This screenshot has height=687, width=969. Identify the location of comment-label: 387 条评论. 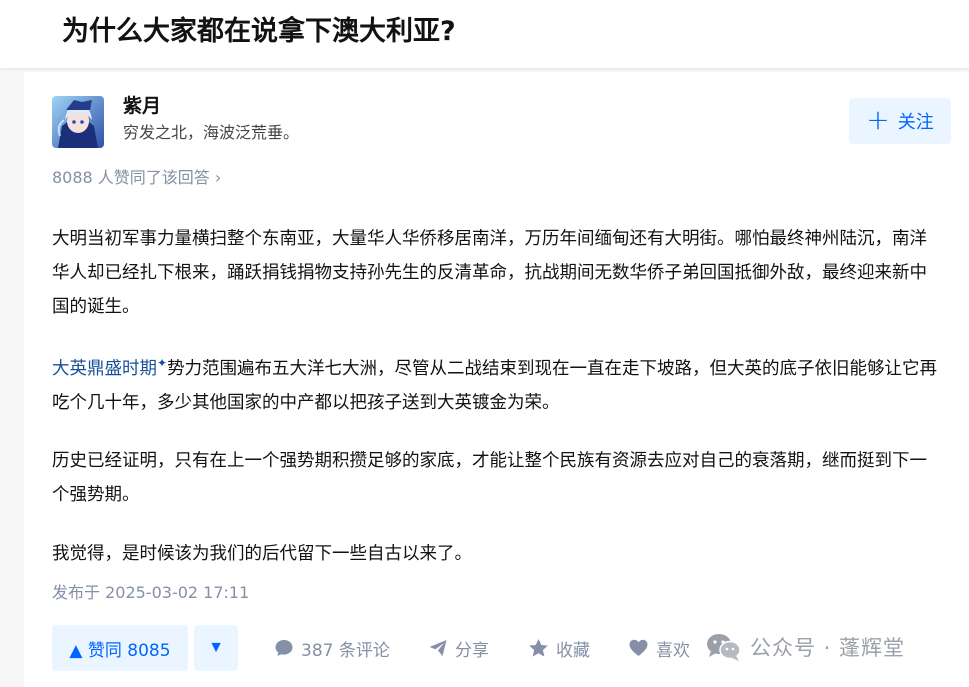
(345, 650).